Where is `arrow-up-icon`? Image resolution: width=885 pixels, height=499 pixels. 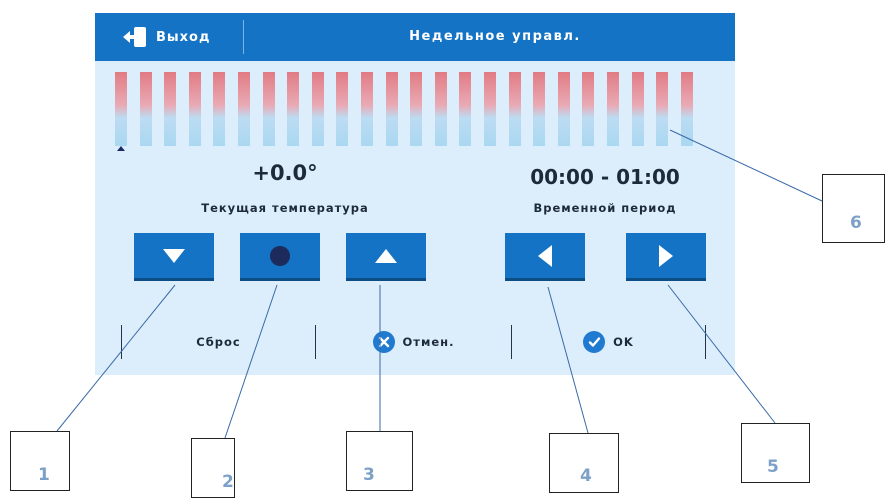
arrow-up-icon is located at coordinates (386, 255).